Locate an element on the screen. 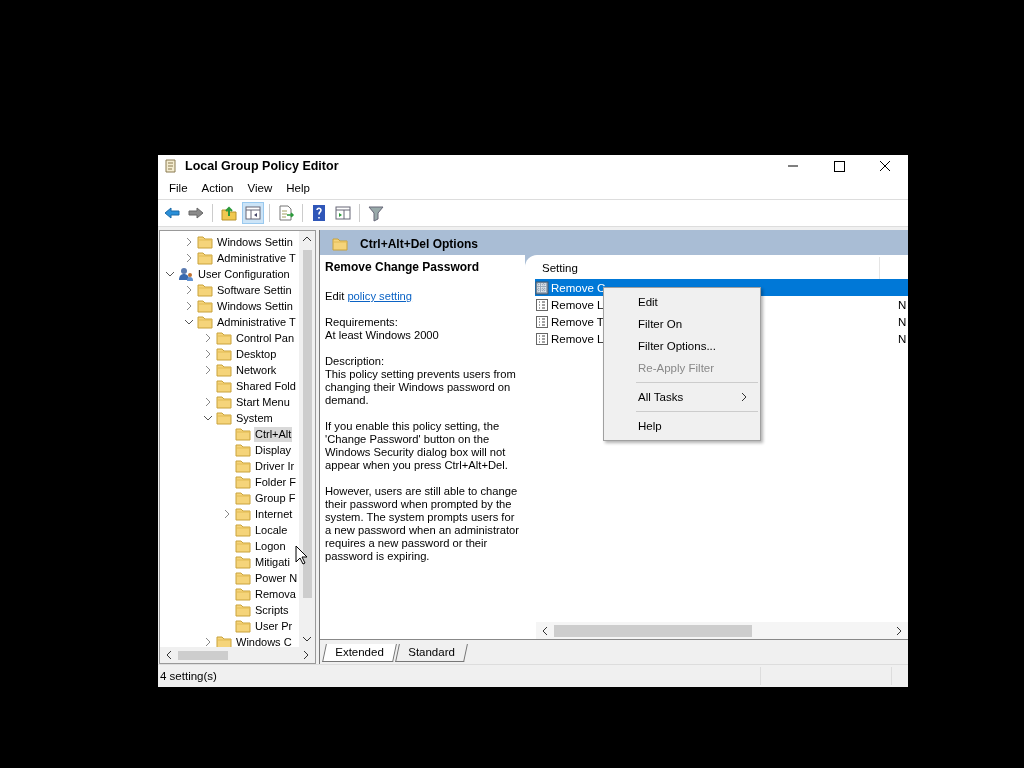 The width and height of the screenshot is (1024, 768). tree-item: Remova is located at coordinates (275, 594).